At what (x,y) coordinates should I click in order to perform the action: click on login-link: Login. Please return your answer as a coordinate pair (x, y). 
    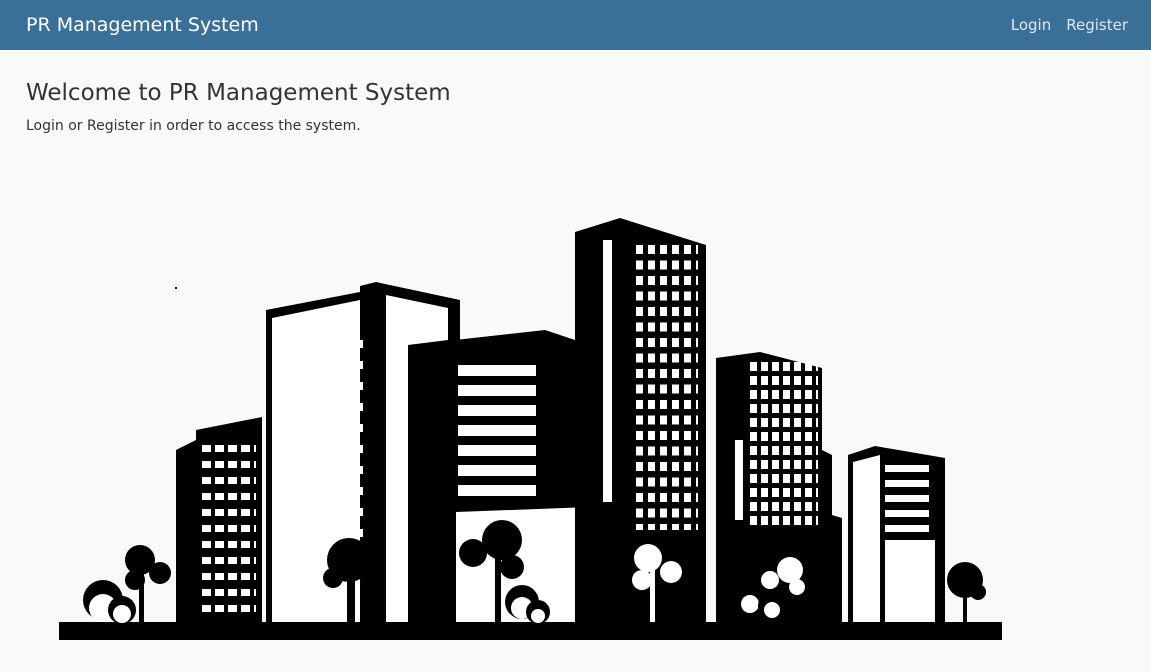
    Looking at the image, I should click on (1031, 25).